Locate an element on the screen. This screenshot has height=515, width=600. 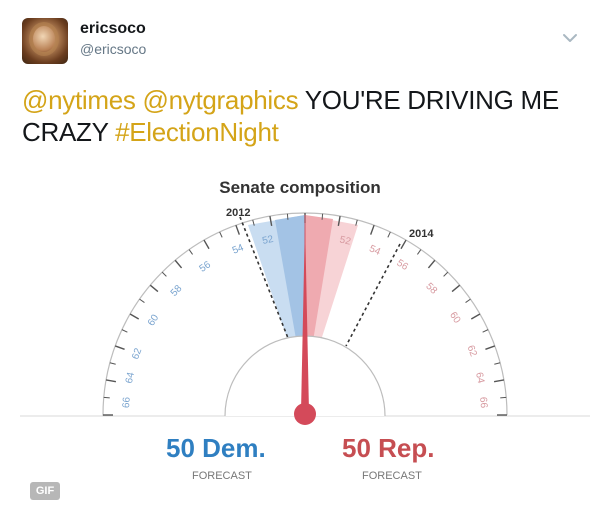
dem-tick-label: 64 is located at coordinates (130, 378).